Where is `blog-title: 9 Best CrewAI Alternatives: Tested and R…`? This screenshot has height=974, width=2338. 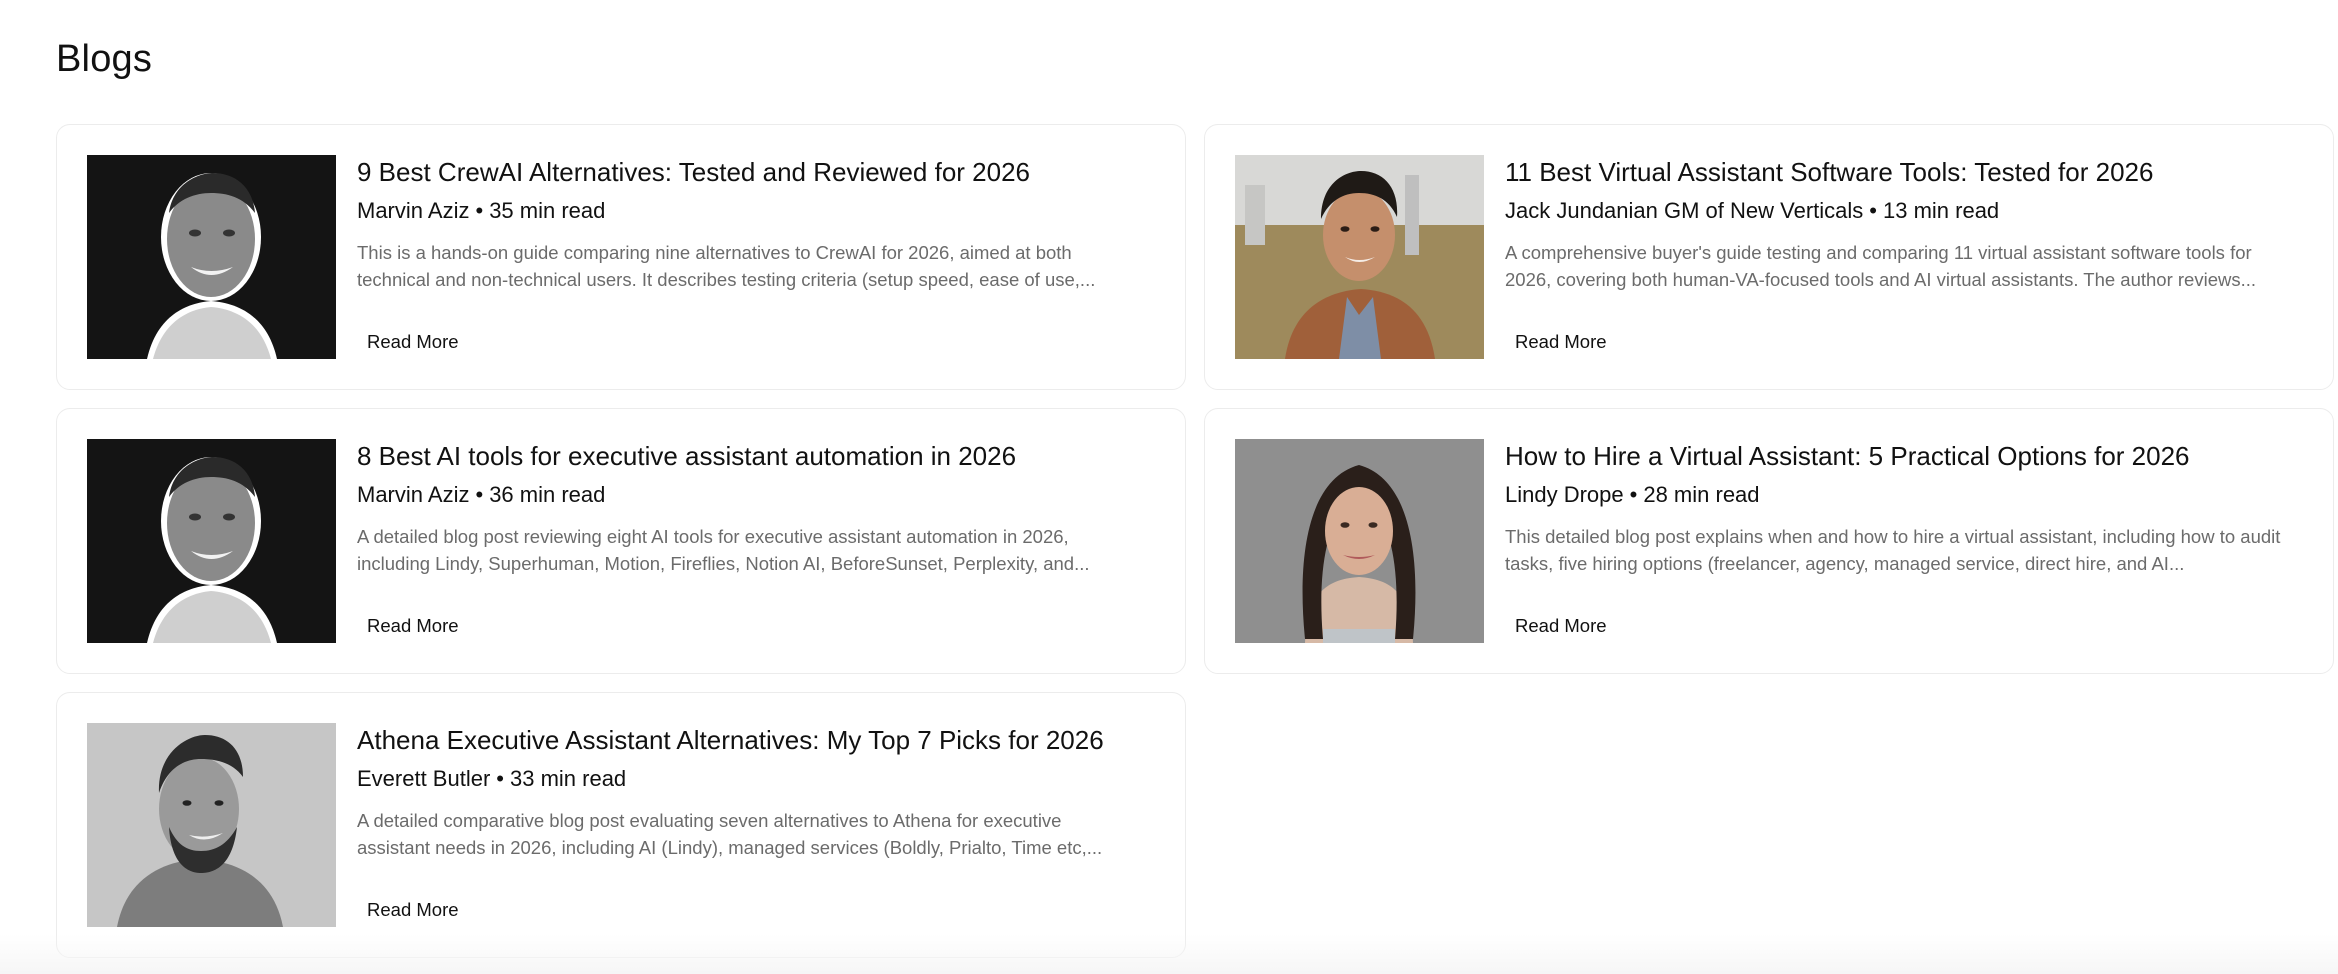
blog-title: 9 Best CrewAI Alternatives: Tested and R… is located at coordinates (756, 172).